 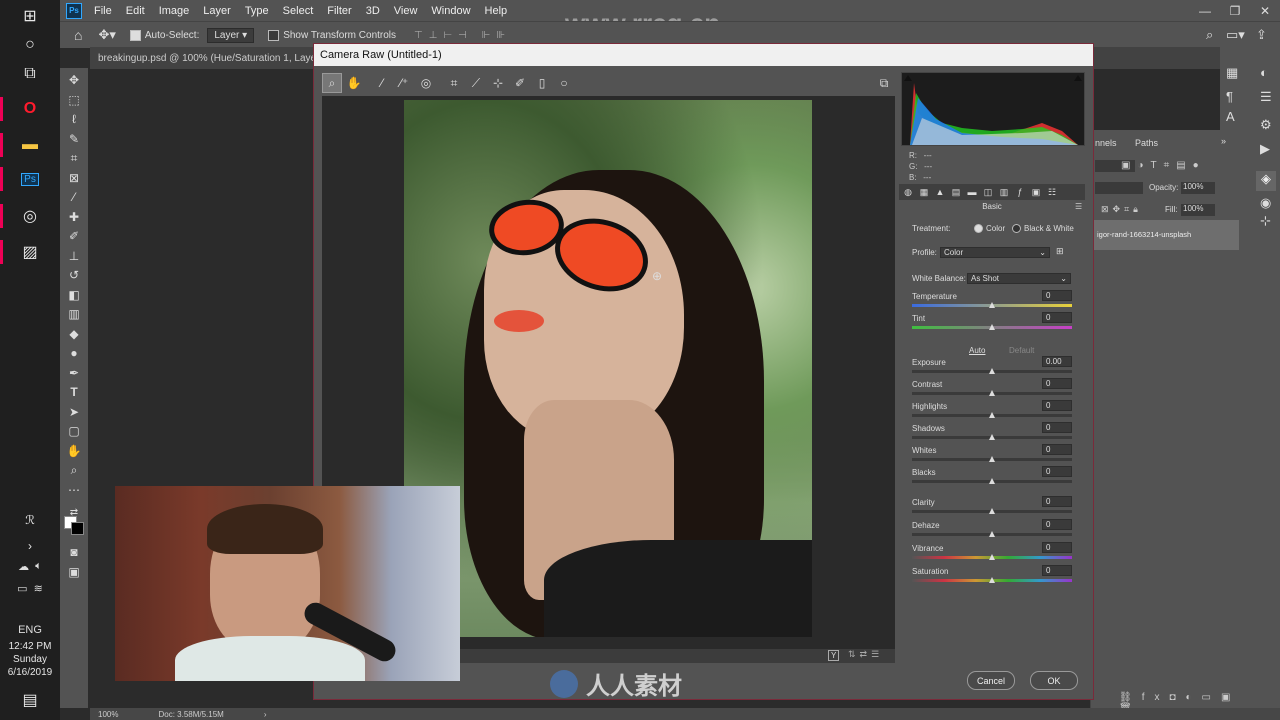 I want to click on stamp-tool-icon: ⊥, so click(x=74, y=256).